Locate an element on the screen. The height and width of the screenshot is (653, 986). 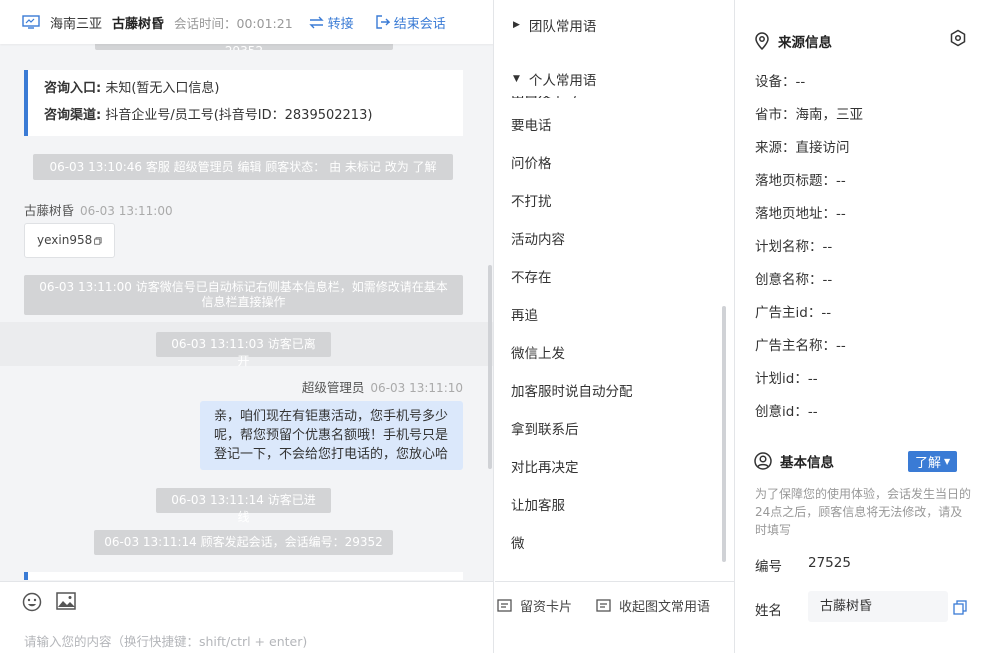
section-label: 基本信息 is located at coordinates (807, 463).